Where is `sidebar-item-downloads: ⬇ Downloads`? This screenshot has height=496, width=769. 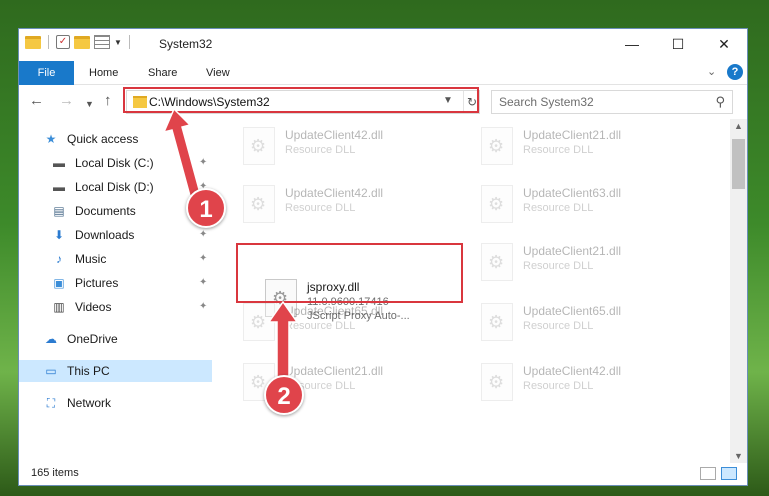 sidebar-item-downloads: ⬇ Downloads is located at coordinates (92, 235).